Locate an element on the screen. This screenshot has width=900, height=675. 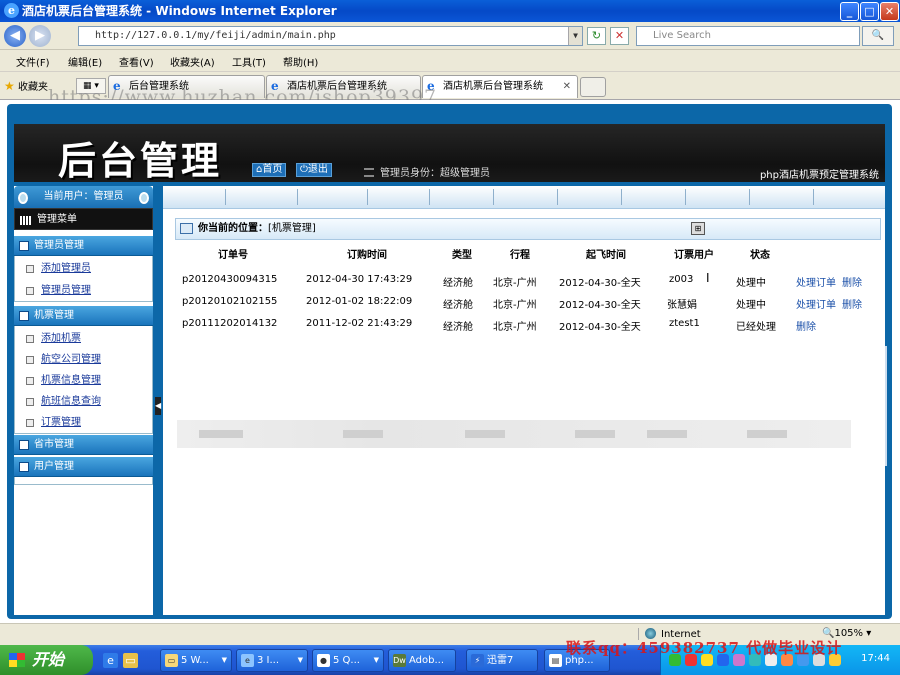
volume-icon is located at coordinates (819, 660).